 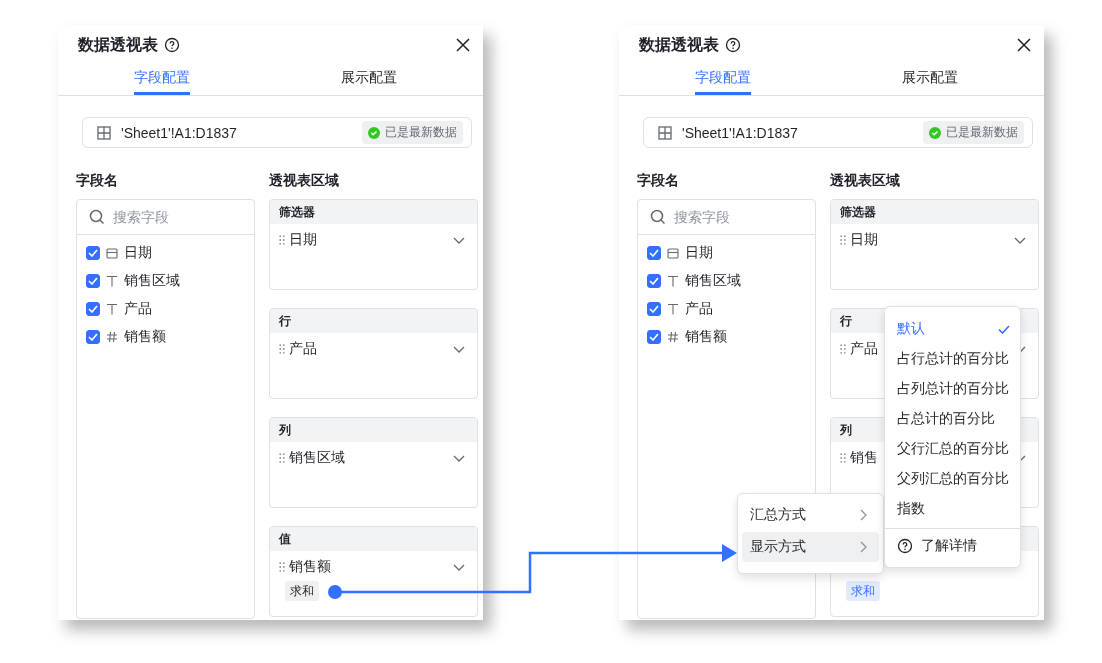 I want to click on check-icon, so click(x=1004, y=329).